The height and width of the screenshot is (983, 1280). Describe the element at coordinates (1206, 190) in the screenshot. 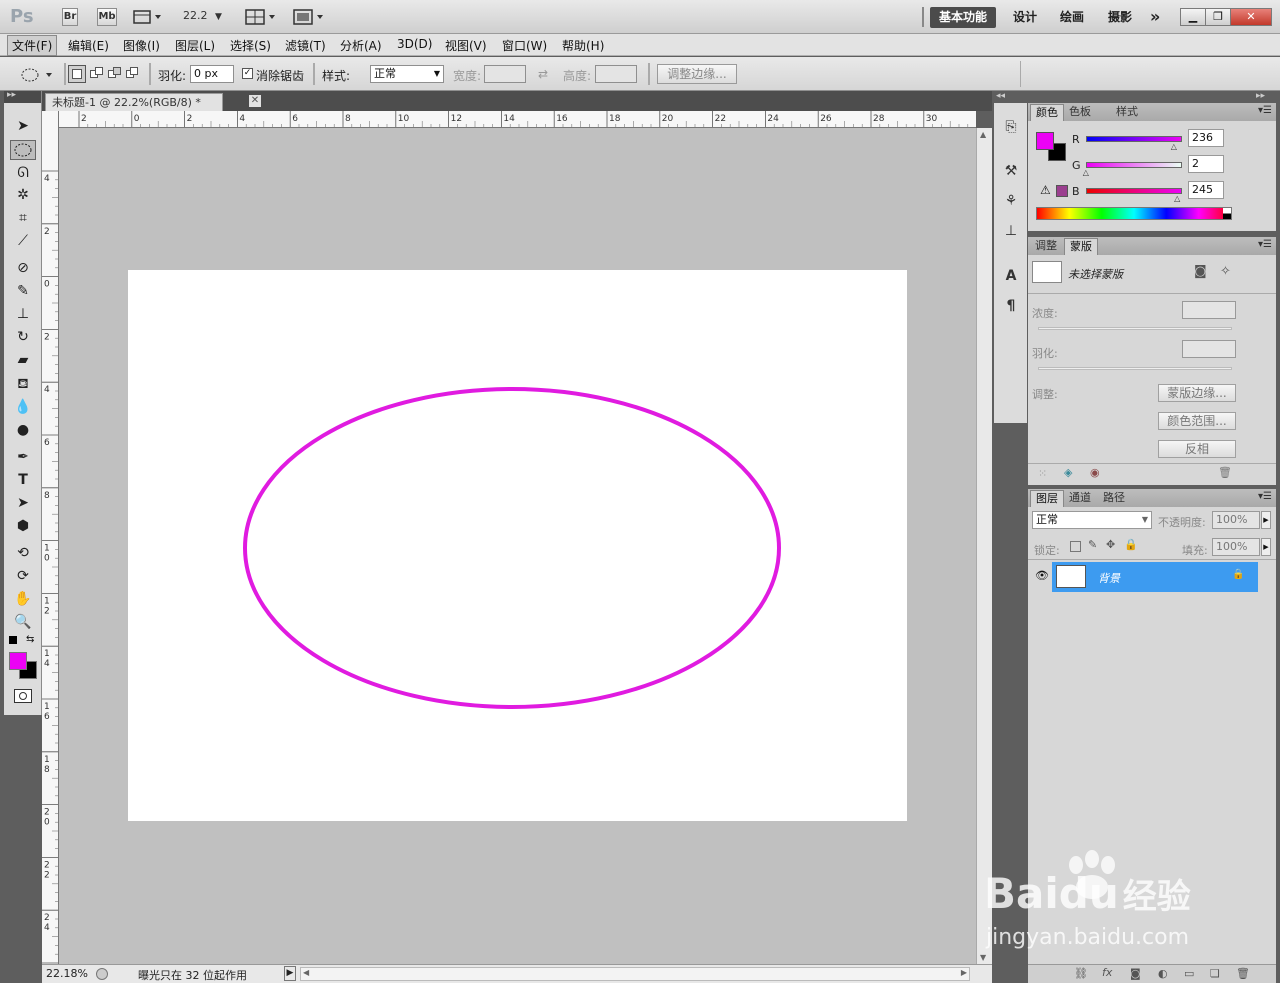

I see `blue-value-input: 245` at that location.